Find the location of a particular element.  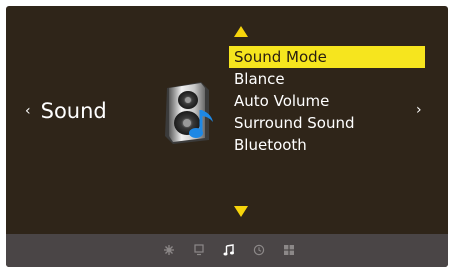

grid-icon is located at coordinates (289, 250).